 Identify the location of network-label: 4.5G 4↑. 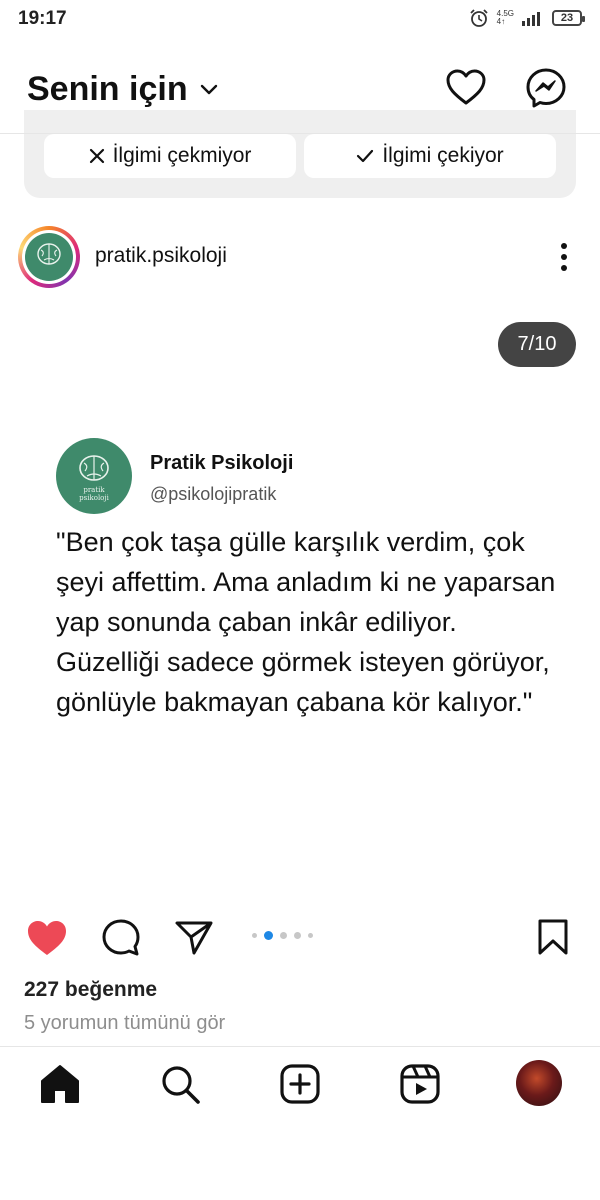
(505, 18).